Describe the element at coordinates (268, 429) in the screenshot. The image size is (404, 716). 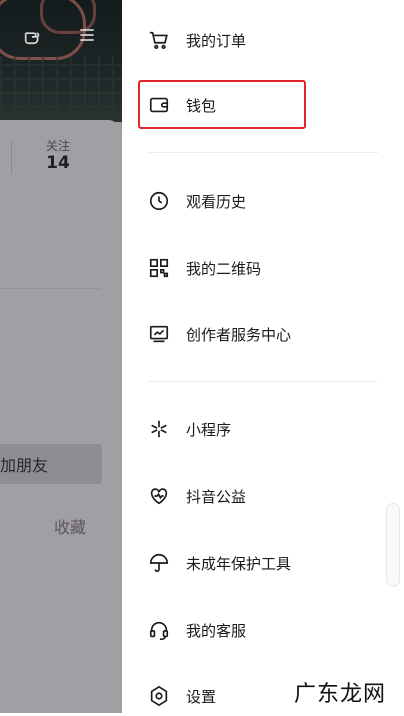
I see `menu-item-mini-programs: 小程序` at that location.